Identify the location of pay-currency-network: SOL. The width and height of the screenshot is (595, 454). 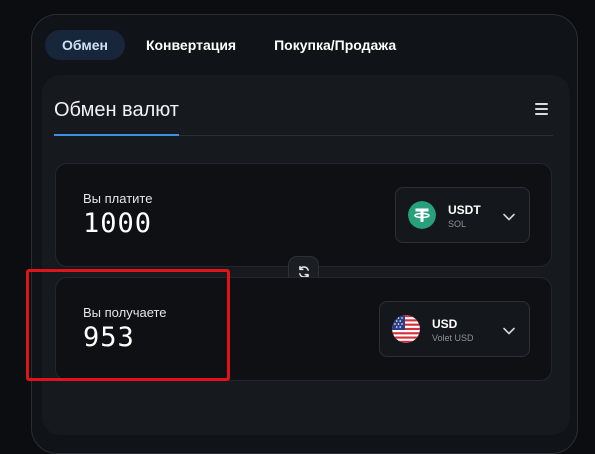
(457, 224).